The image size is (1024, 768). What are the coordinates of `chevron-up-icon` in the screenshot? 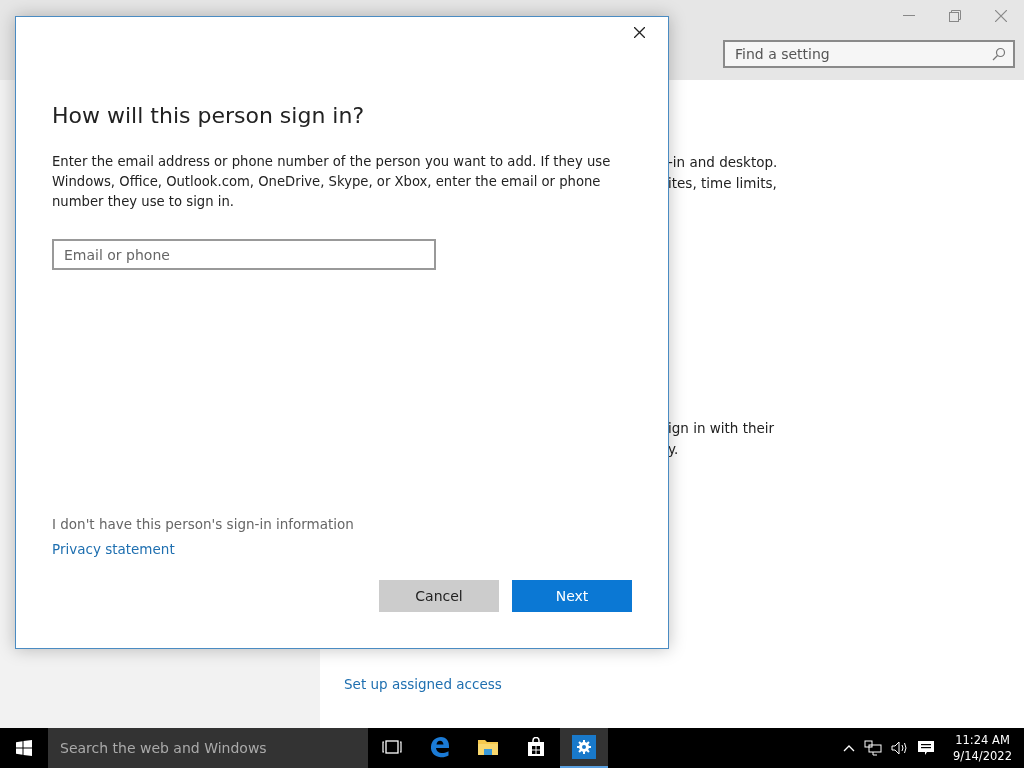 It's located at (849, 748).